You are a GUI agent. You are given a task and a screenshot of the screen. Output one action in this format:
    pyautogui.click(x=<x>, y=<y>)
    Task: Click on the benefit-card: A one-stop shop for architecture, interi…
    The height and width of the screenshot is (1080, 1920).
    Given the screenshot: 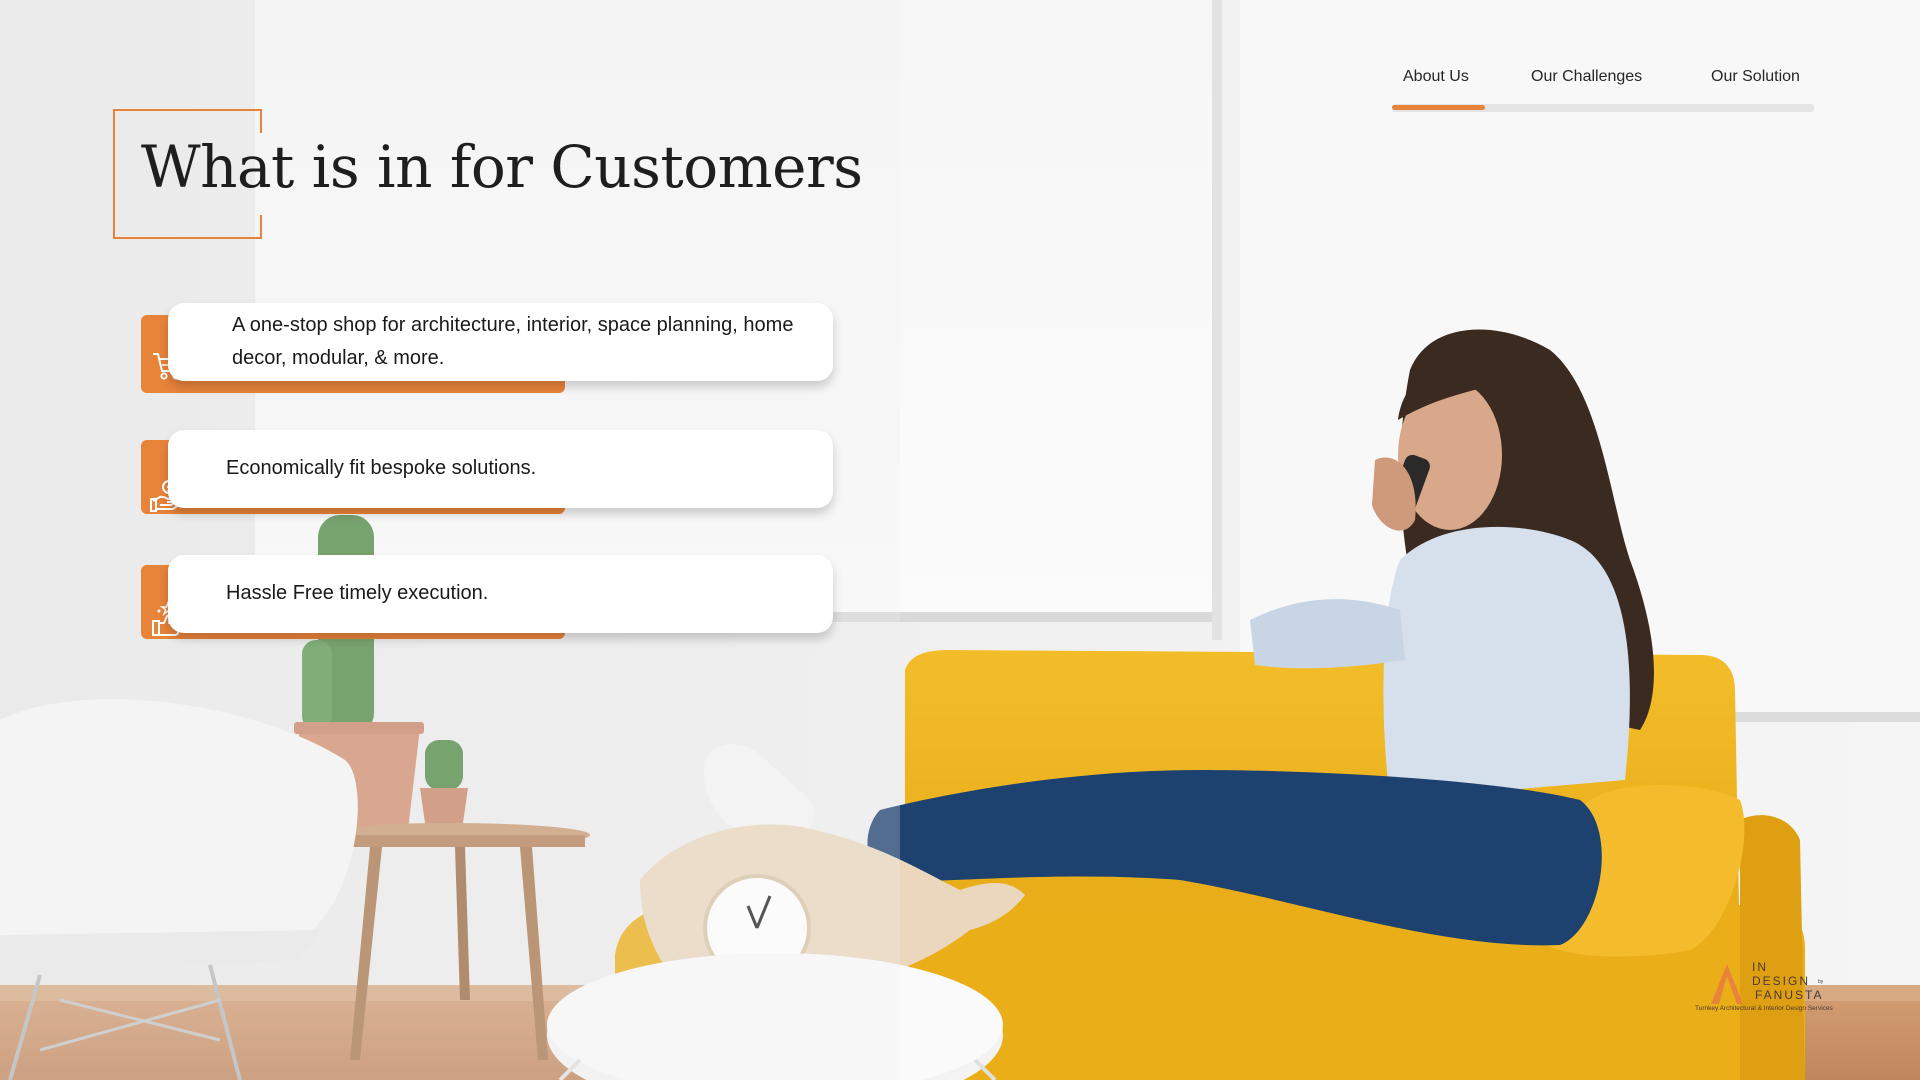 What is the action you would take?
    pyautogui.click(x=500, y=342)
    